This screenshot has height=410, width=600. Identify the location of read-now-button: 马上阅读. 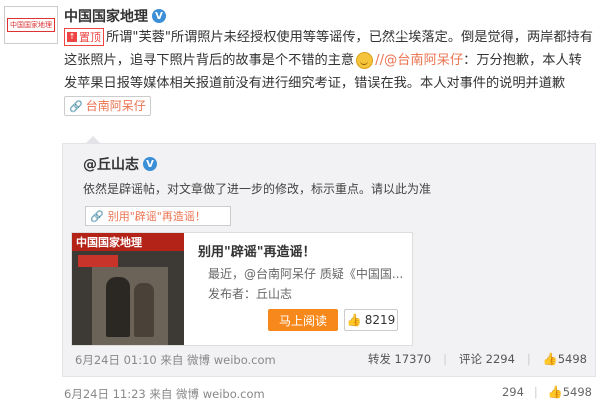
(303, 320).